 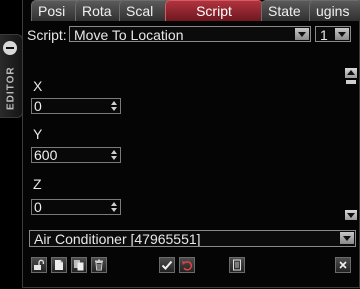 I want to click on delete-button, so click(x=99, y=265).